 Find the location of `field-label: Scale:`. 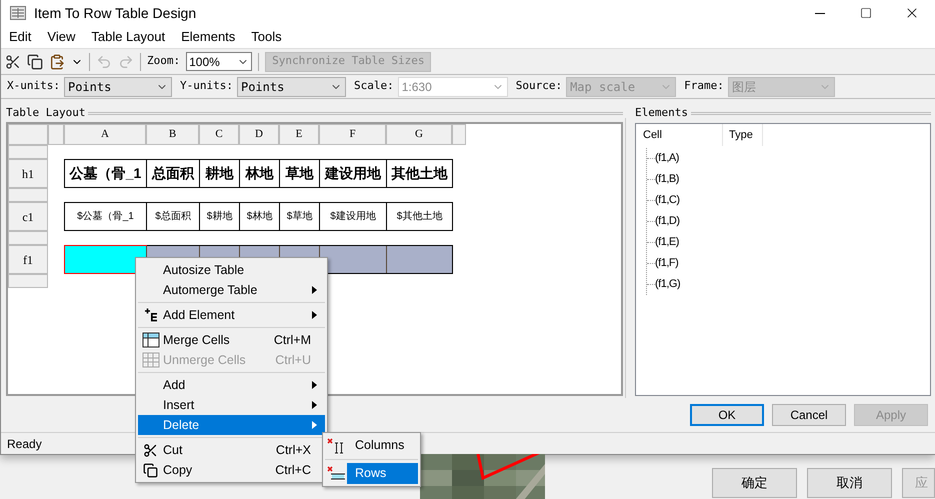

field-label: Scale: is located at coordinates (374, 86).